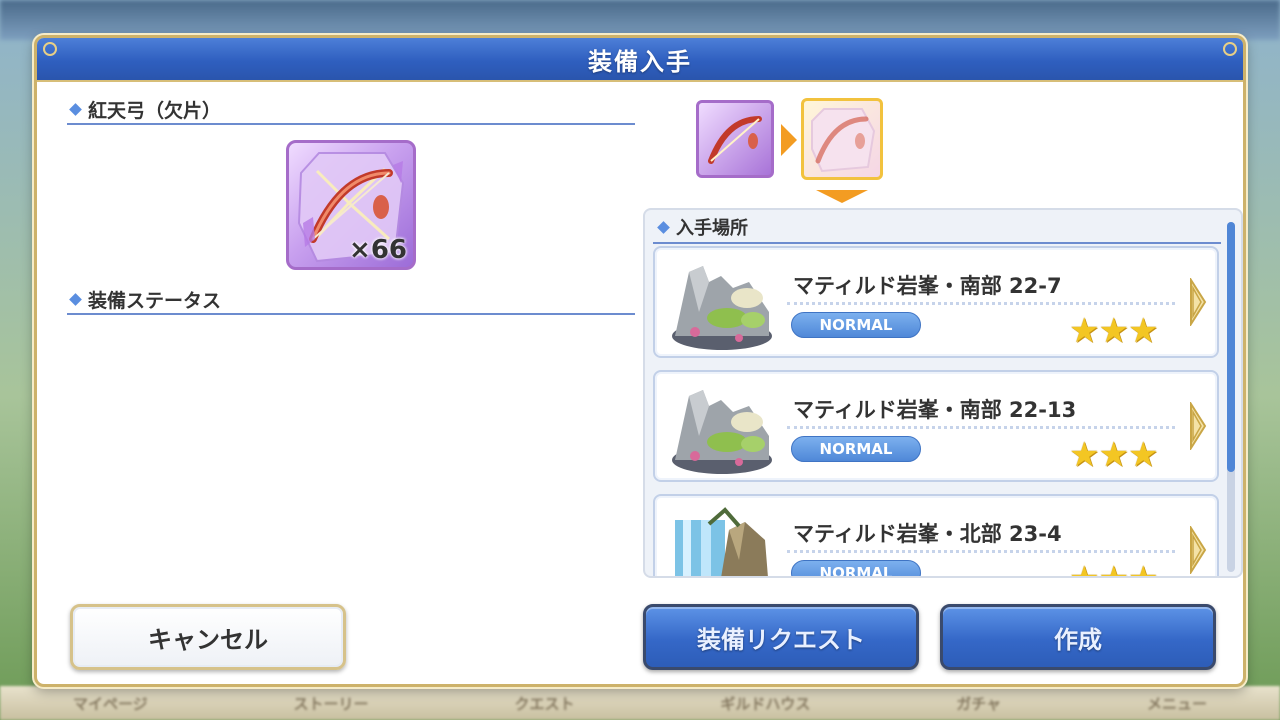  I want to click on background-bottom-nav: マイページ ストーリー クエスト ギルドハウス ガチャ メニュー, so click(640, 703).